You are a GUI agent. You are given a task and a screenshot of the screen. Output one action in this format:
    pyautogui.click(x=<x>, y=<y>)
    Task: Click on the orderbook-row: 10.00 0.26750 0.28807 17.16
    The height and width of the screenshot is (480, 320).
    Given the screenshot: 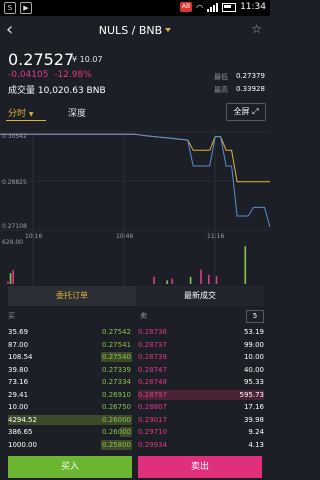 What is the action you would take?
    pyautogui.click(x=135, y=407)
    